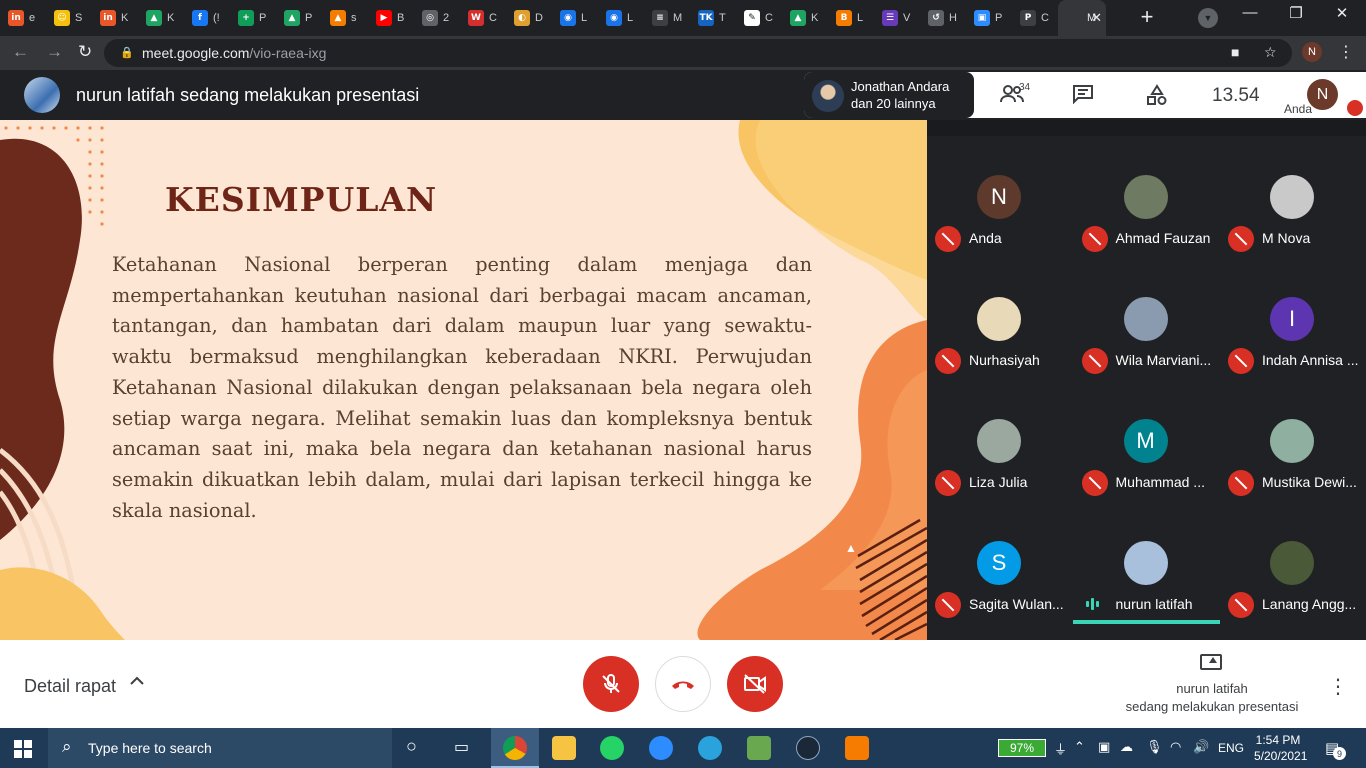 The width and height of the screenshot is (1366, 768). Describe the element at coordinates (1163, 238) in the screenshot. I see `participant-name: Ahmad Fauzan` at that location.